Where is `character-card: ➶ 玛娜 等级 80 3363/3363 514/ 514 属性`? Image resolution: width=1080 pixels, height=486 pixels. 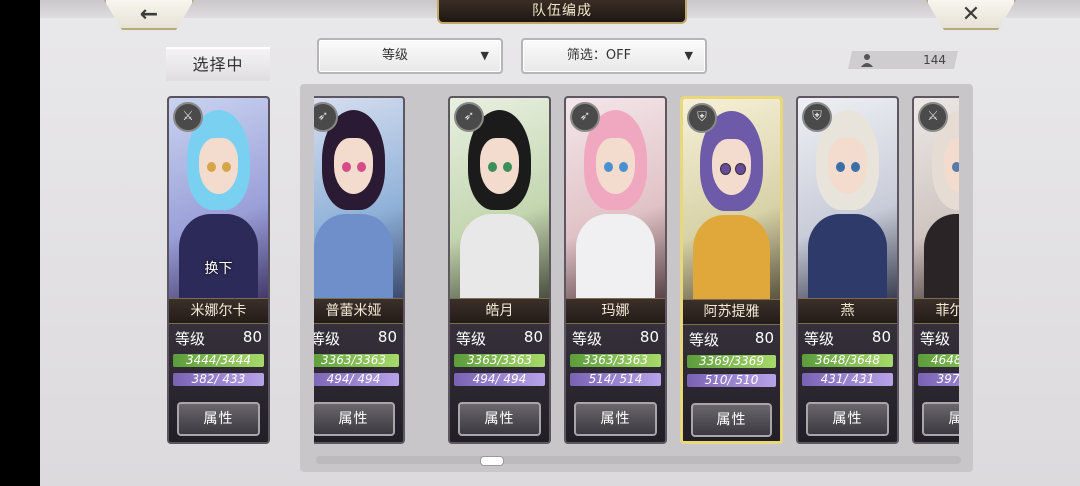 character-card: ➶ 玛娜 等级 80 3363/3363 514/ 514 属性 is located at coordinates (615, 270).